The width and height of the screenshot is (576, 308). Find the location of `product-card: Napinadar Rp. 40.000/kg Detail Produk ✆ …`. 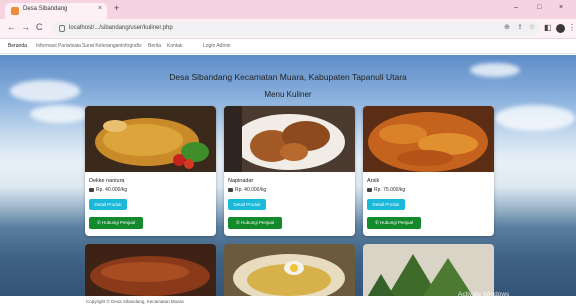

product-card: Napinadar Rp. 40.000/kg Detail Produk ✆ … is located at coordinates (289, 171).